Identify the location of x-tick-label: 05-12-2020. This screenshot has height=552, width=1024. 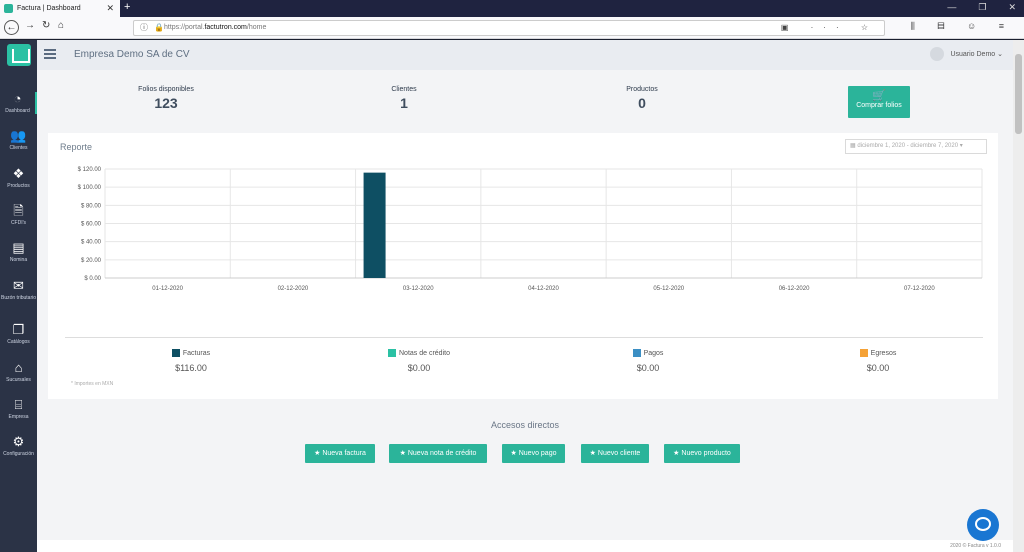
(668, 289).